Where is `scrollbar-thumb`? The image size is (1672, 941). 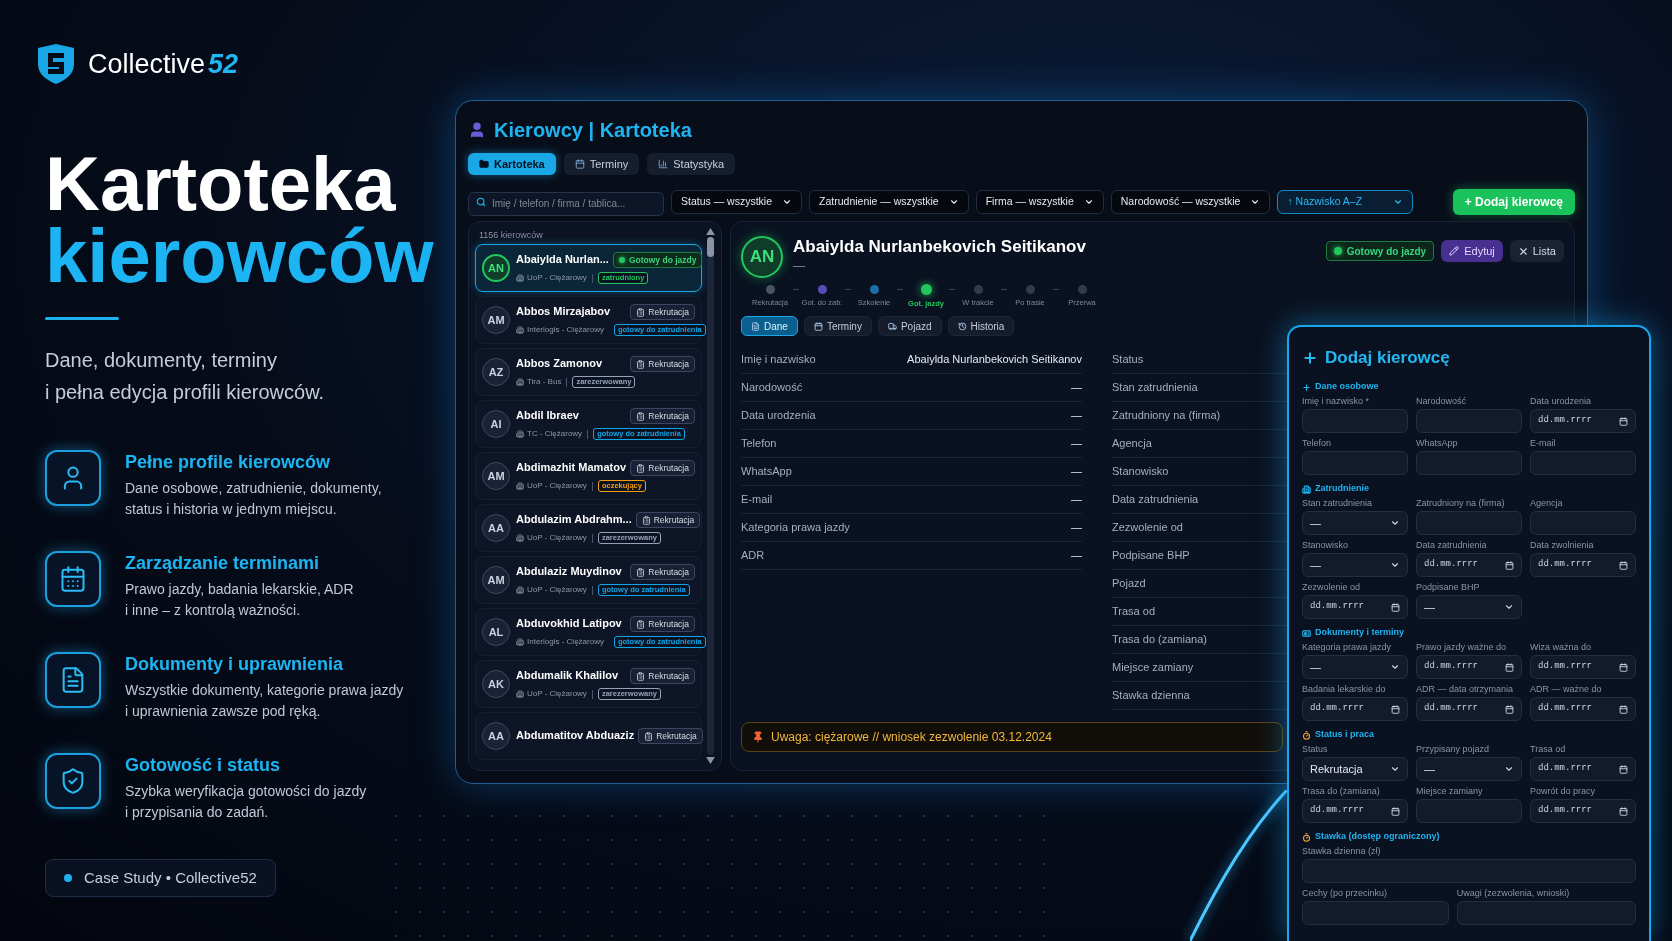
scrollbar-thumb is located at coordinates (710, 247).